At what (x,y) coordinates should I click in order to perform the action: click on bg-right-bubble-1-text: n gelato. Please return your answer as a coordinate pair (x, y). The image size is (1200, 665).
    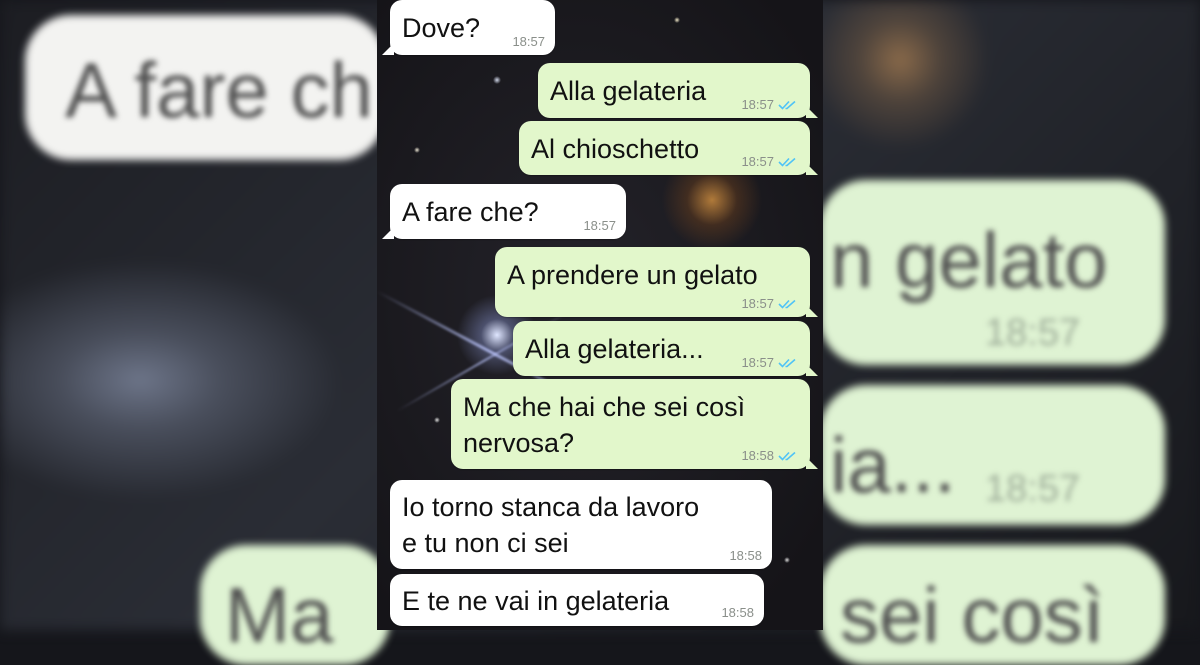
    Looking at the image, I should click on (969, 260).